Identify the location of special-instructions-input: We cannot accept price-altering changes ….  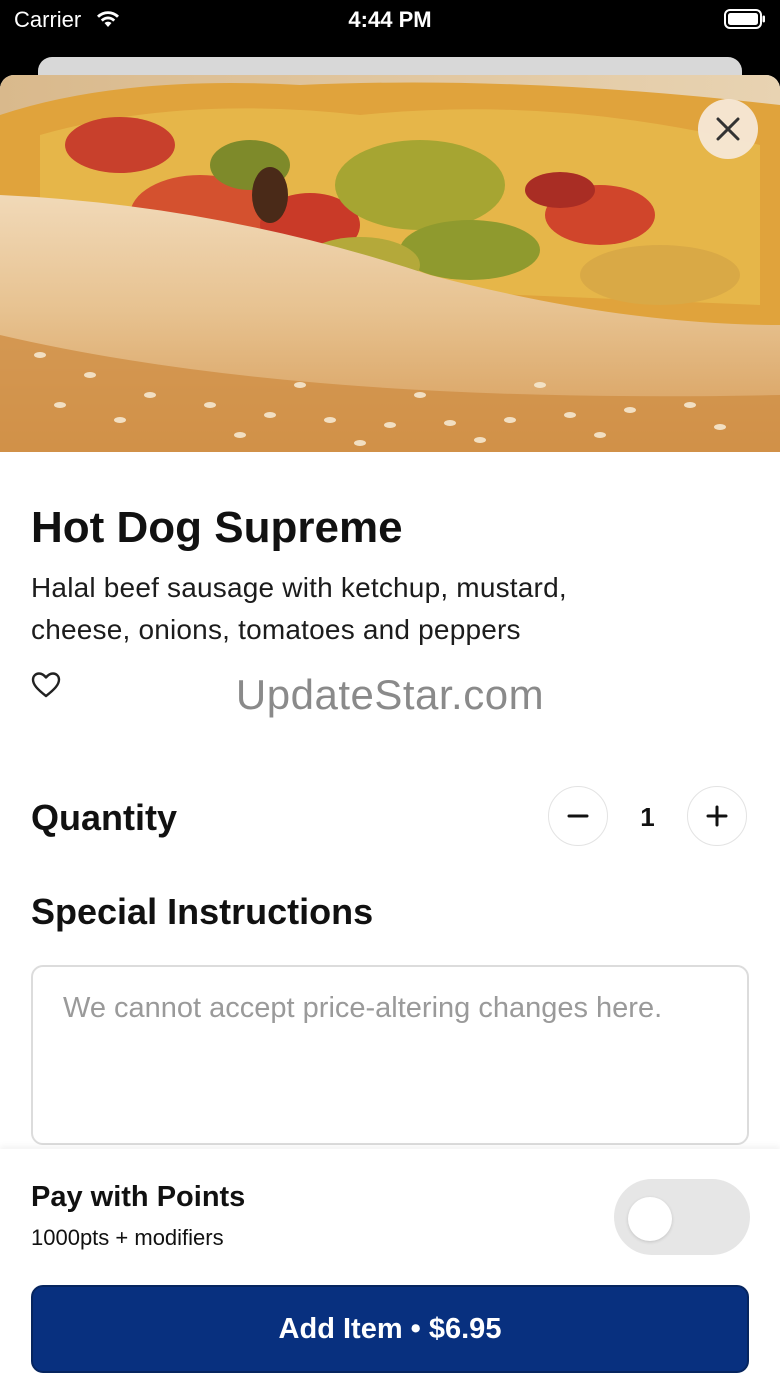
(390, 1055).